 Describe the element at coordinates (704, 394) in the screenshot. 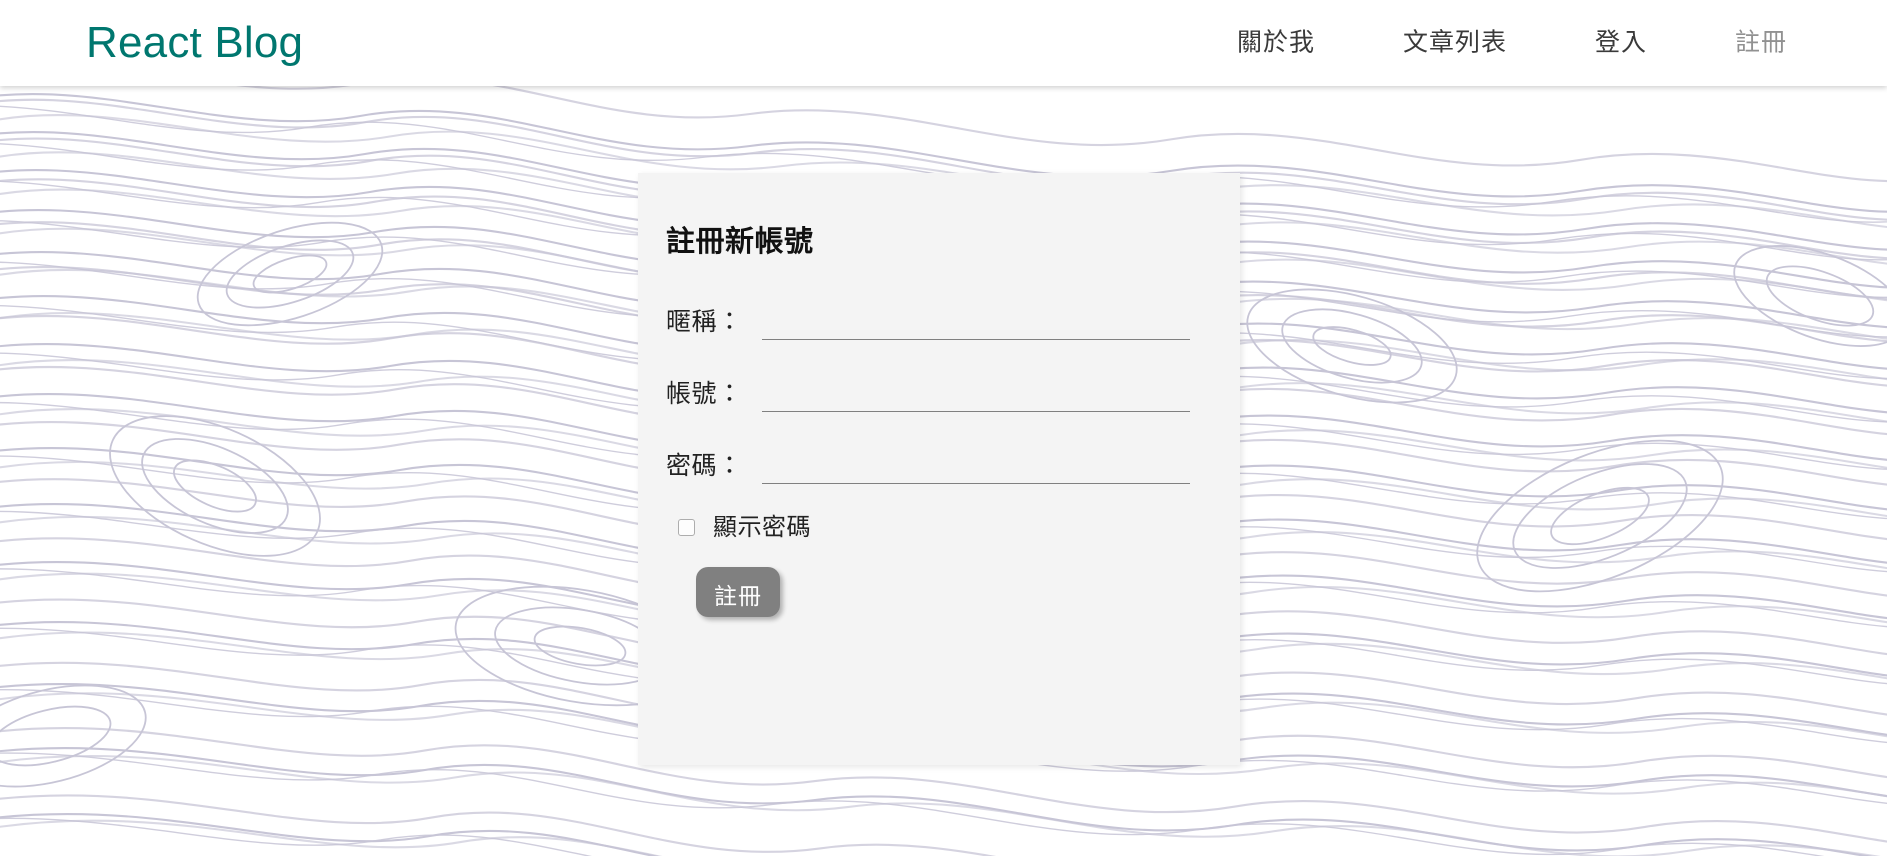

I see `username-label: 帳號：` at that location.